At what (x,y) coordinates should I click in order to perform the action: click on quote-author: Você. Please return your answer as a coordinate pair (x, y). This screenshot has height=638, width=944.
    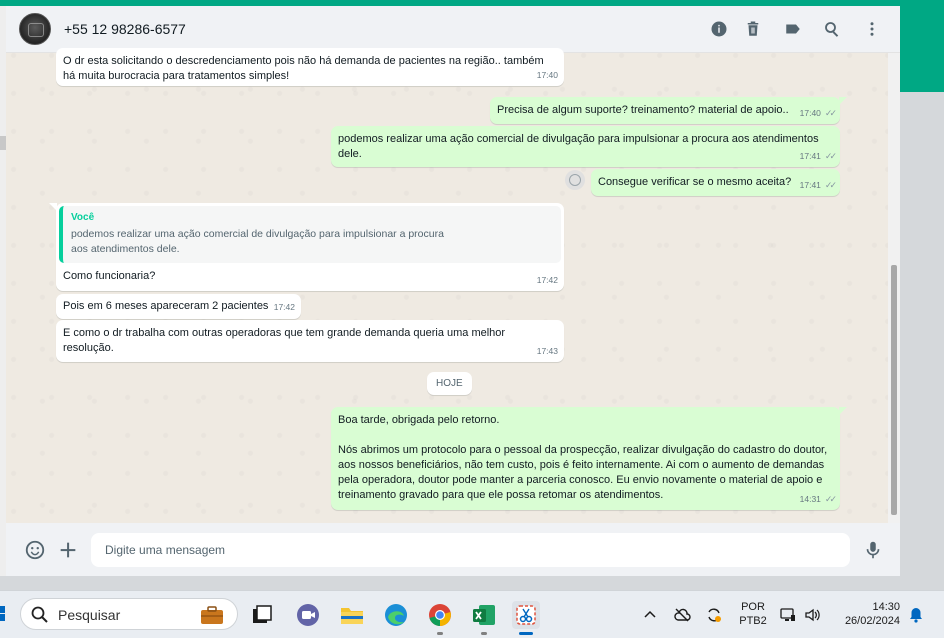
    Looking at the image, I should click on (83, 217).